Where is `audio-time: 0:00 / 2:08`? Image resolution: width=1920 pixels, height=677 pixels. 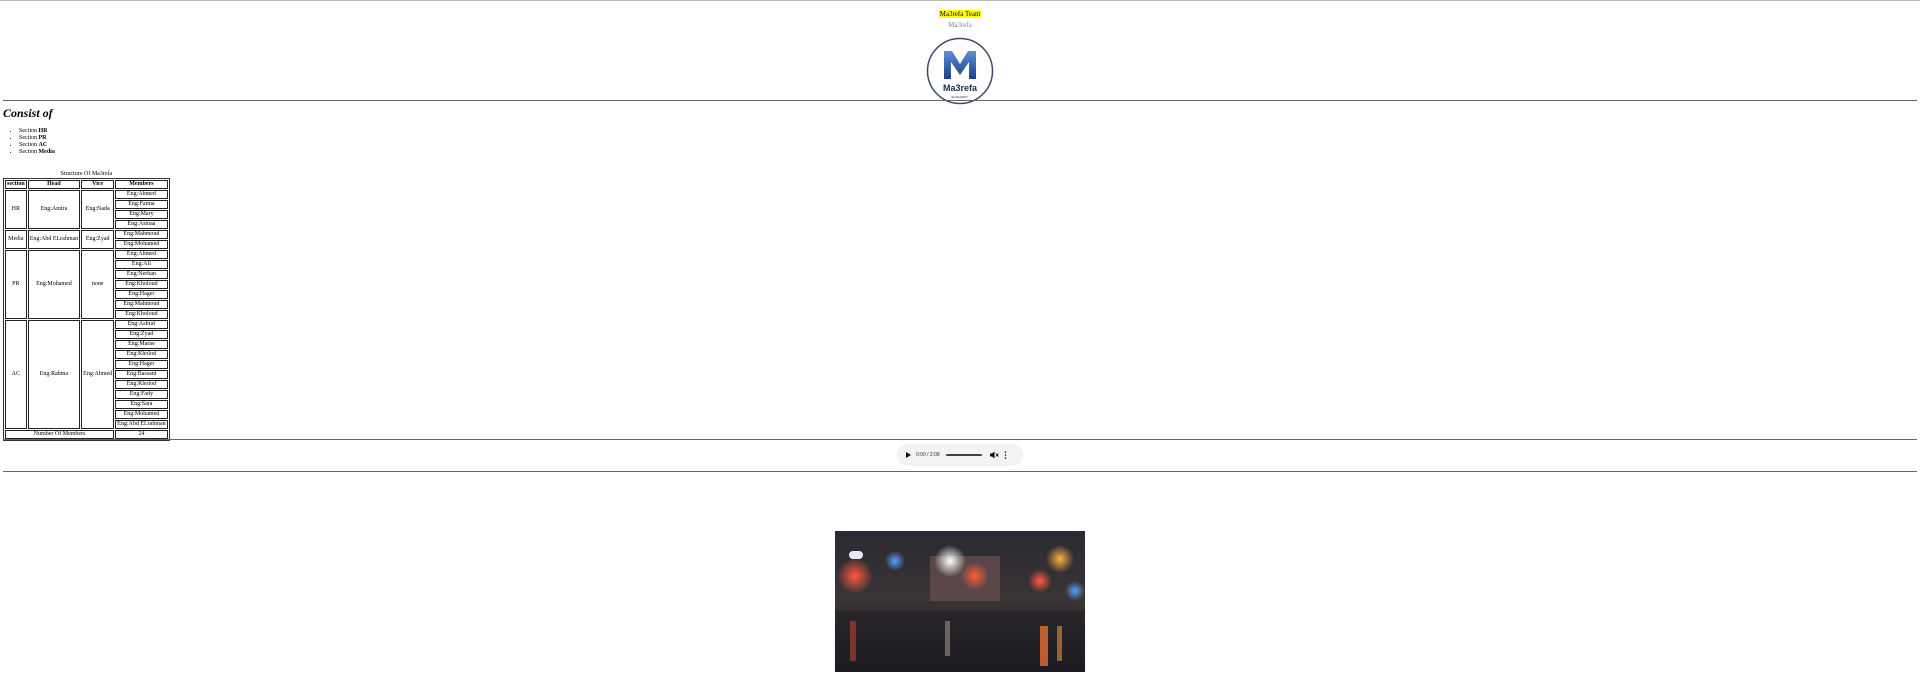 audio-time: 0:00 / 2:08 is located at coordinates (928, 455).